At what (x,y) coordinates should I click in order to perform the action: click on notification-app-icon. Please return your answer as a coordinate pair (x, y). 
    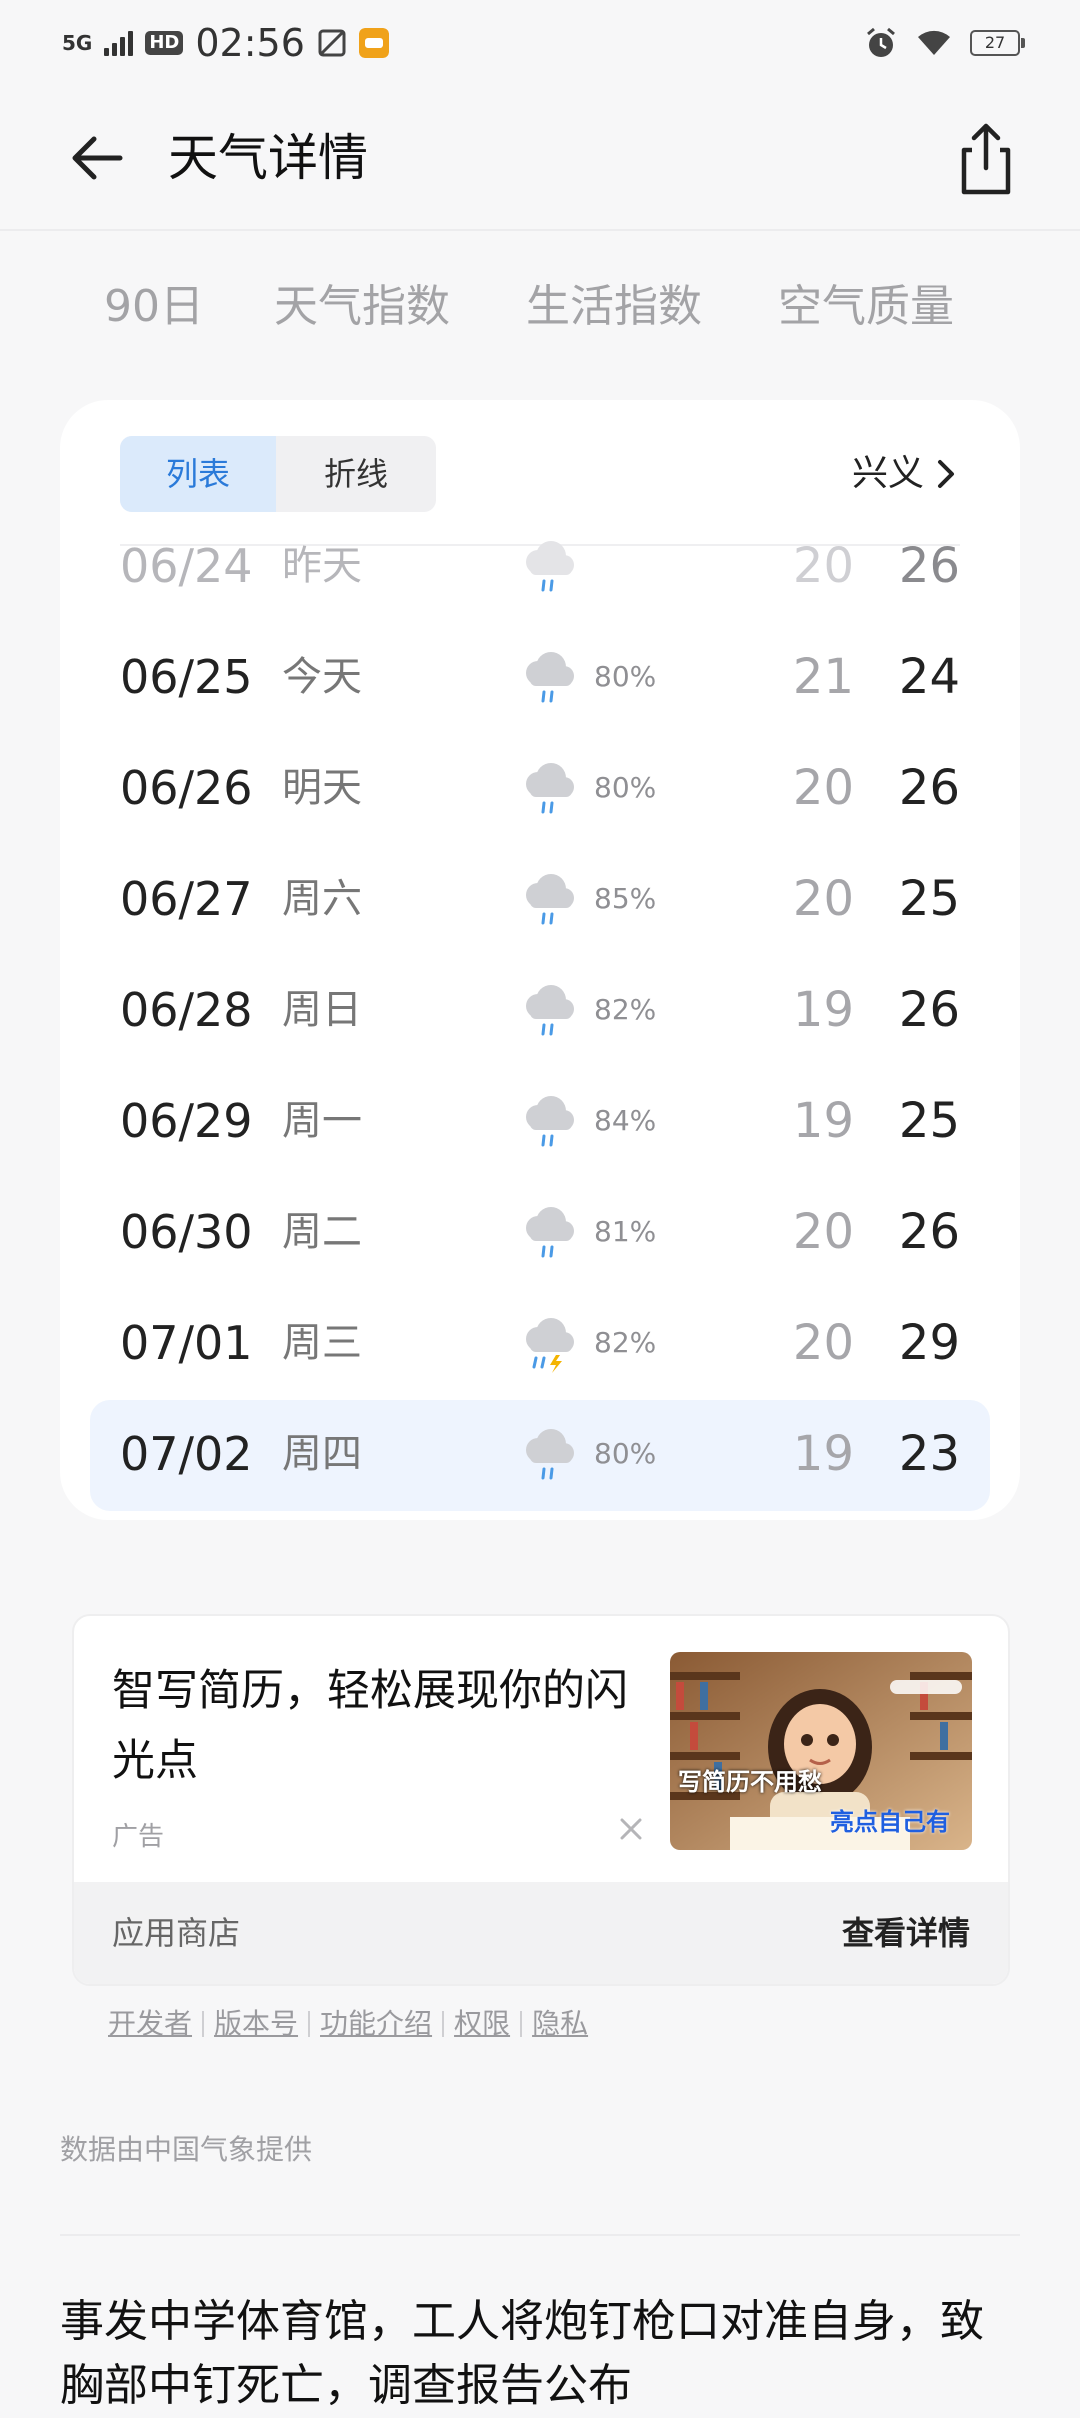
    Looking at the image, I should click on (373, 43).